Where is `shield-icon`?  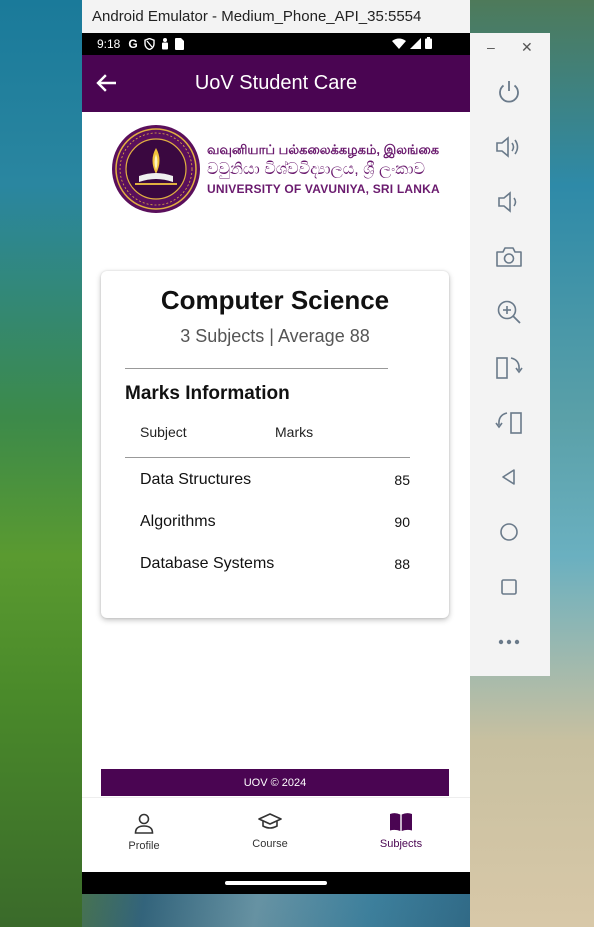 shield-icon is located at coordinates (149, 44).